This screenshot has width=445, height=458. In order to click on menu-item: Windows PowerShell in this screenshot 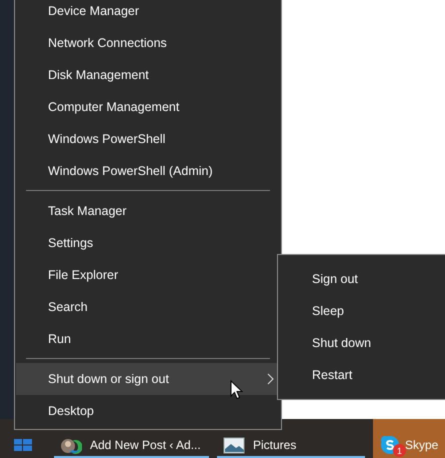, I will do `click(148, 139)`.